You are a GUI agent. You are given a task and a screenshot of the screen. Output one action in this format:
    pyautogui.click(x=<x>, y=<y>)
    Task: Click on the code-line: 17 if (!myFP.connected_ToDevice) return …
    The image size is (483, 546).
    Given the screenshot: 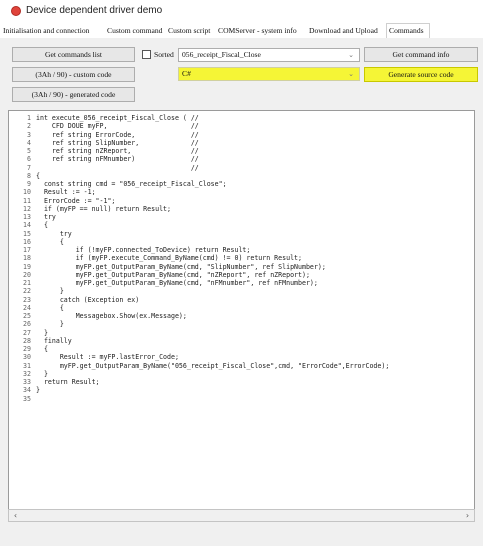 What is the action you would take?
    pyautogui.click(x=238, y=250)
    